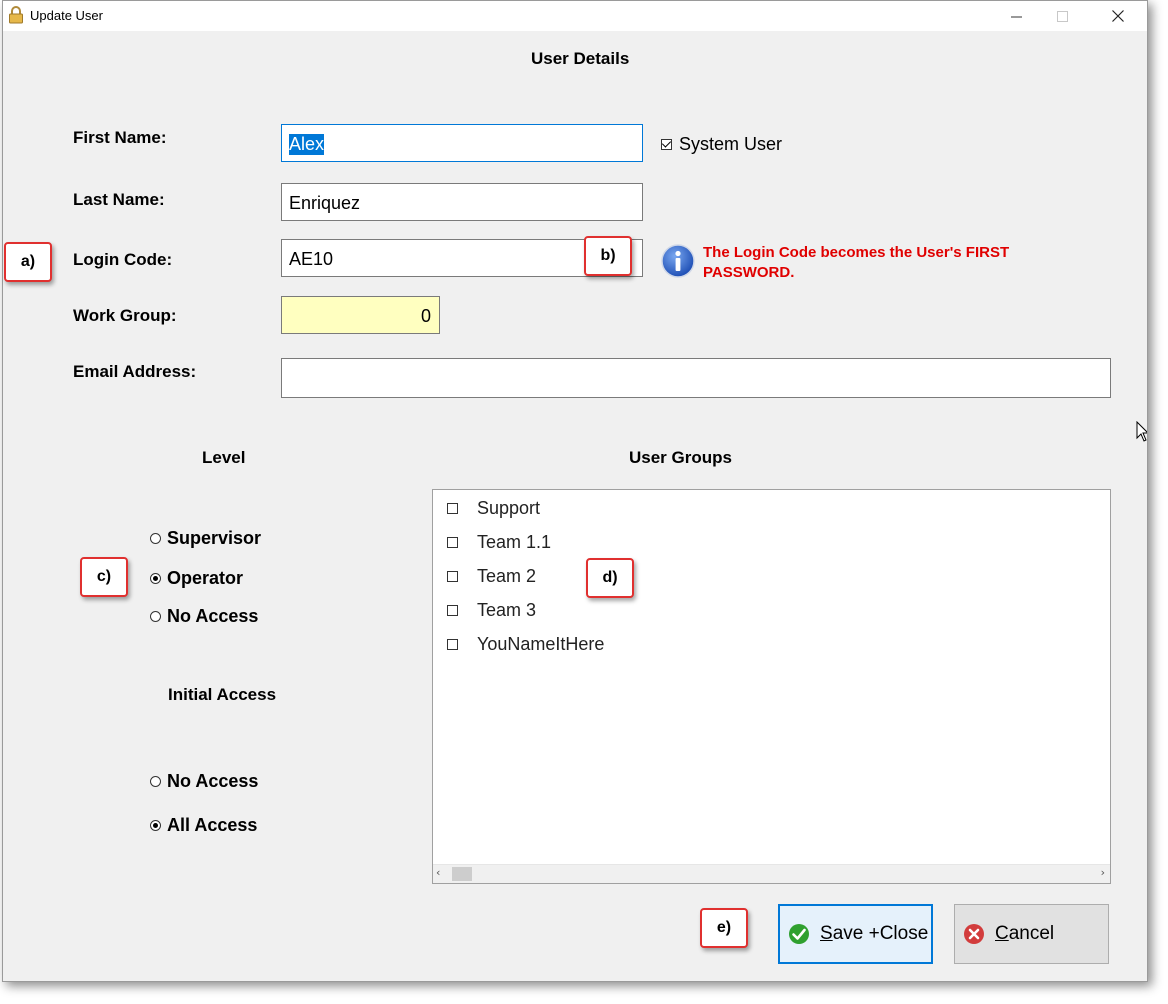  What do you see at coordinates (214, 538) in the screenshot?
I see `level-option-label: Supervisor` at bounding box center [214, 538].